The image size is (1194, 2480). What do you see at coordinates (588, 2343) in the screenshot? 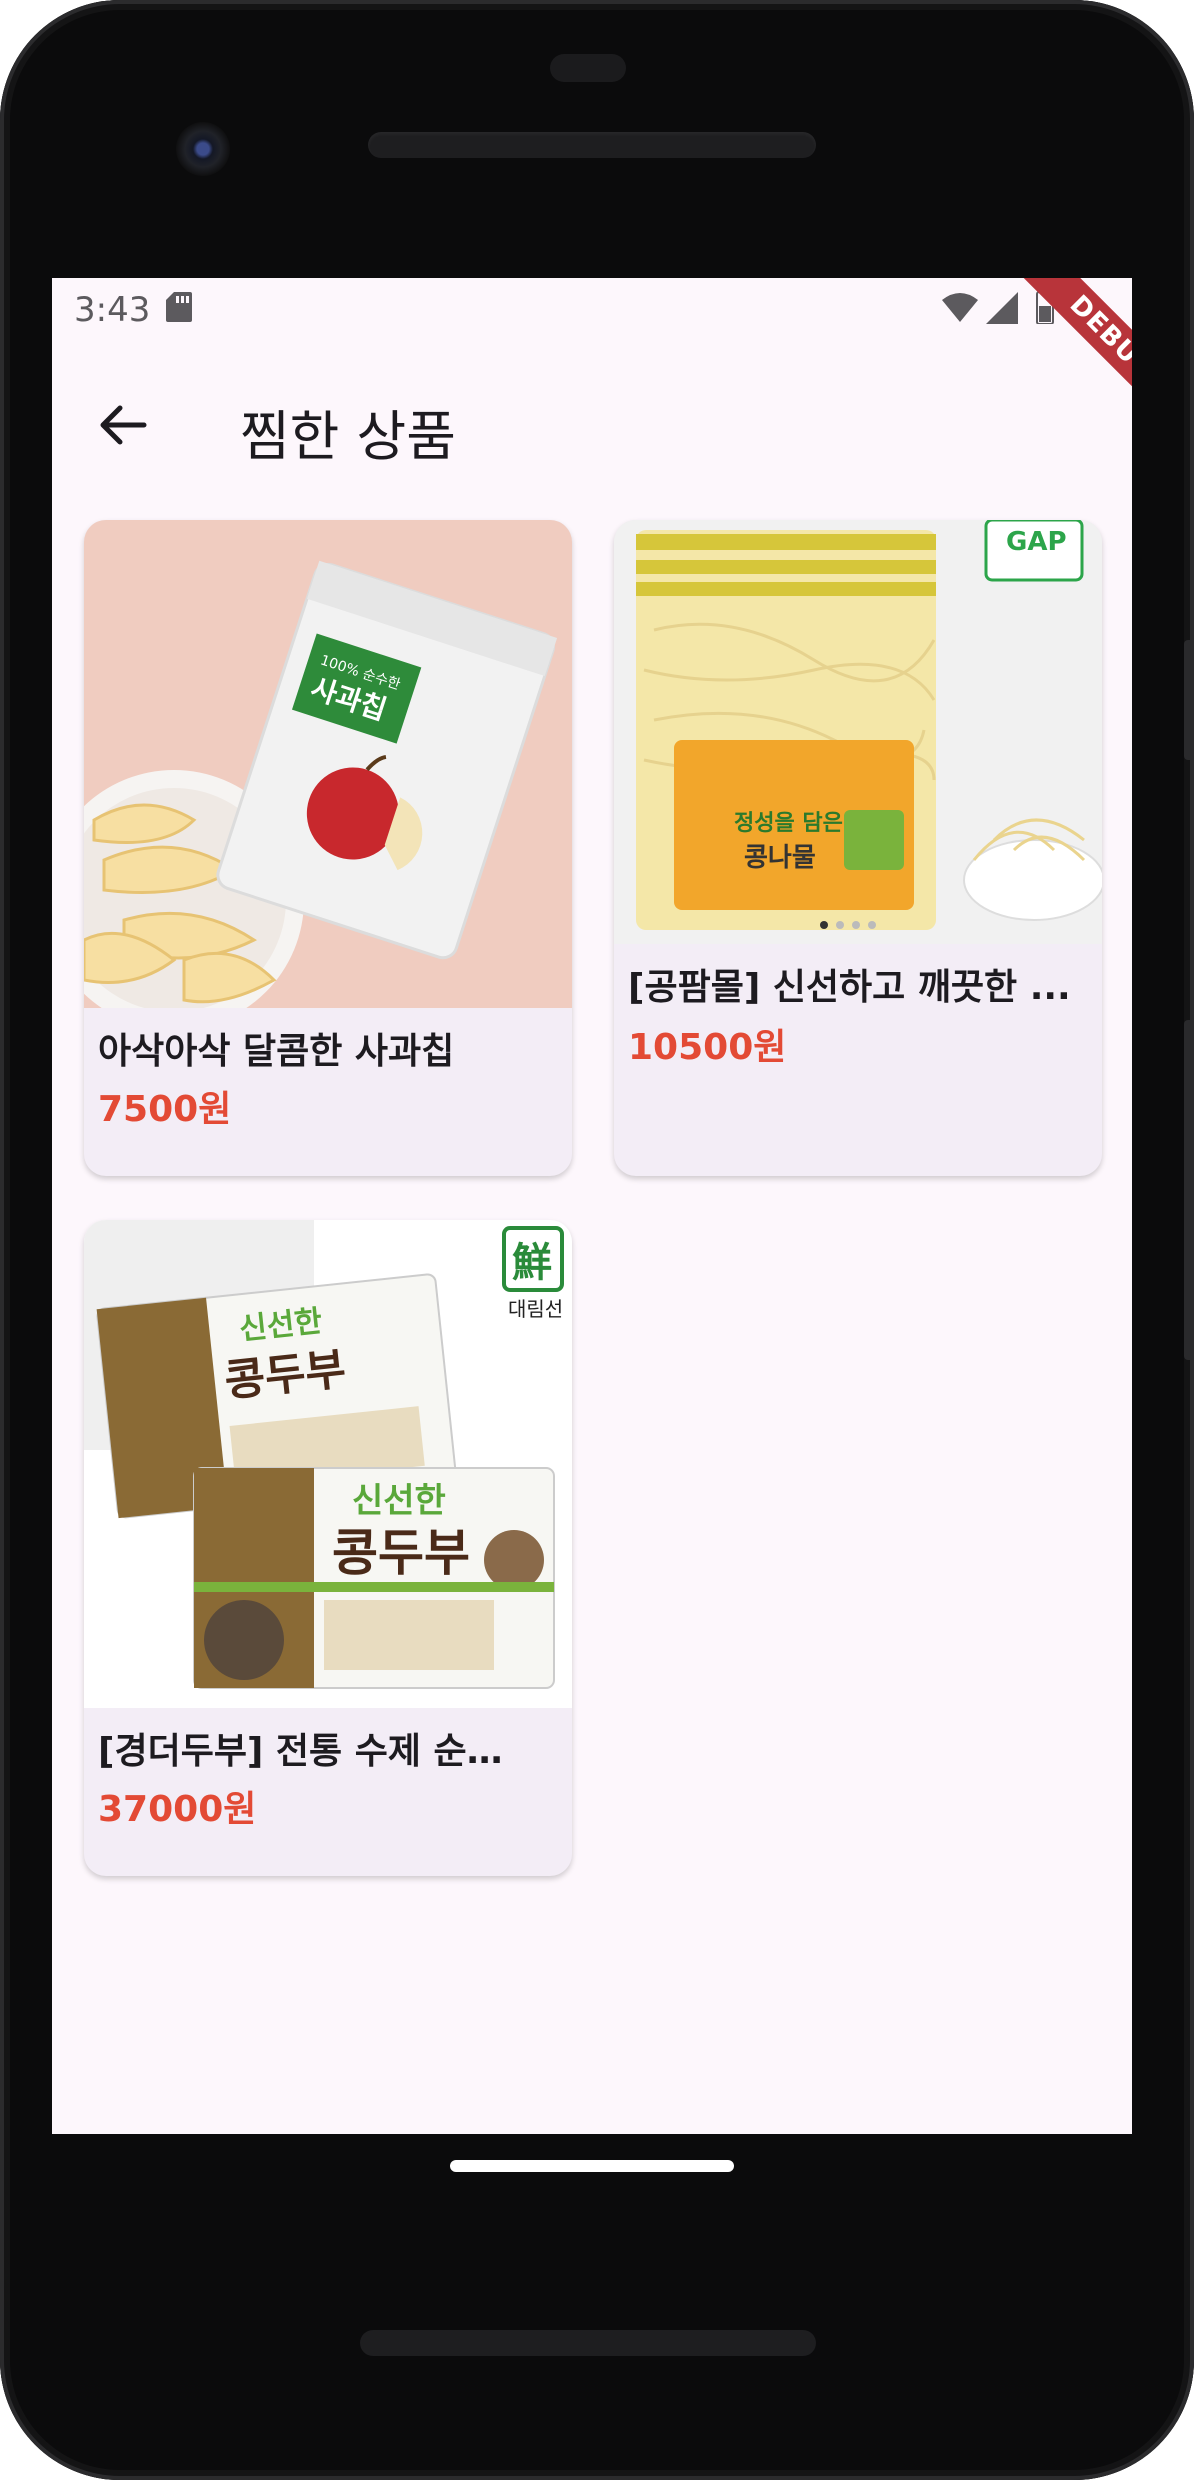
I see `bottom-speaker` at bounding box center [588, 2343].